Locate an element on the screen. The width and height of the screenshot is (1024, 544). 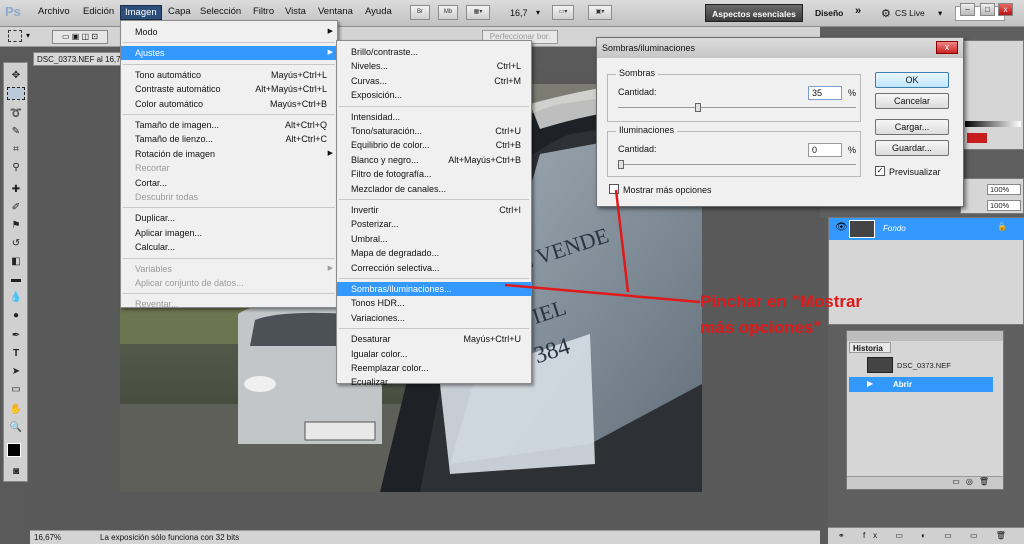
annotation-arrows is located at coordinates (602, 246).